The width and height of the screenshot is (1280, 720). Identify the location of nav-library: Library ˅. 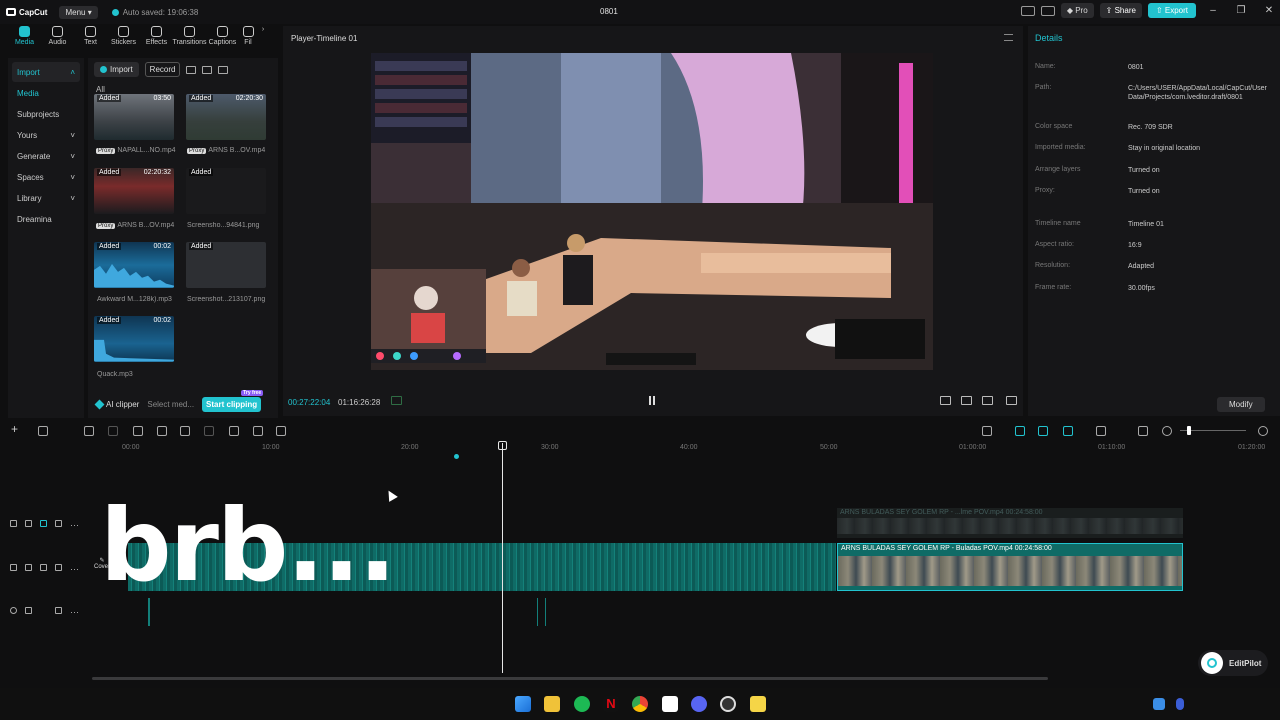
(46, 198).